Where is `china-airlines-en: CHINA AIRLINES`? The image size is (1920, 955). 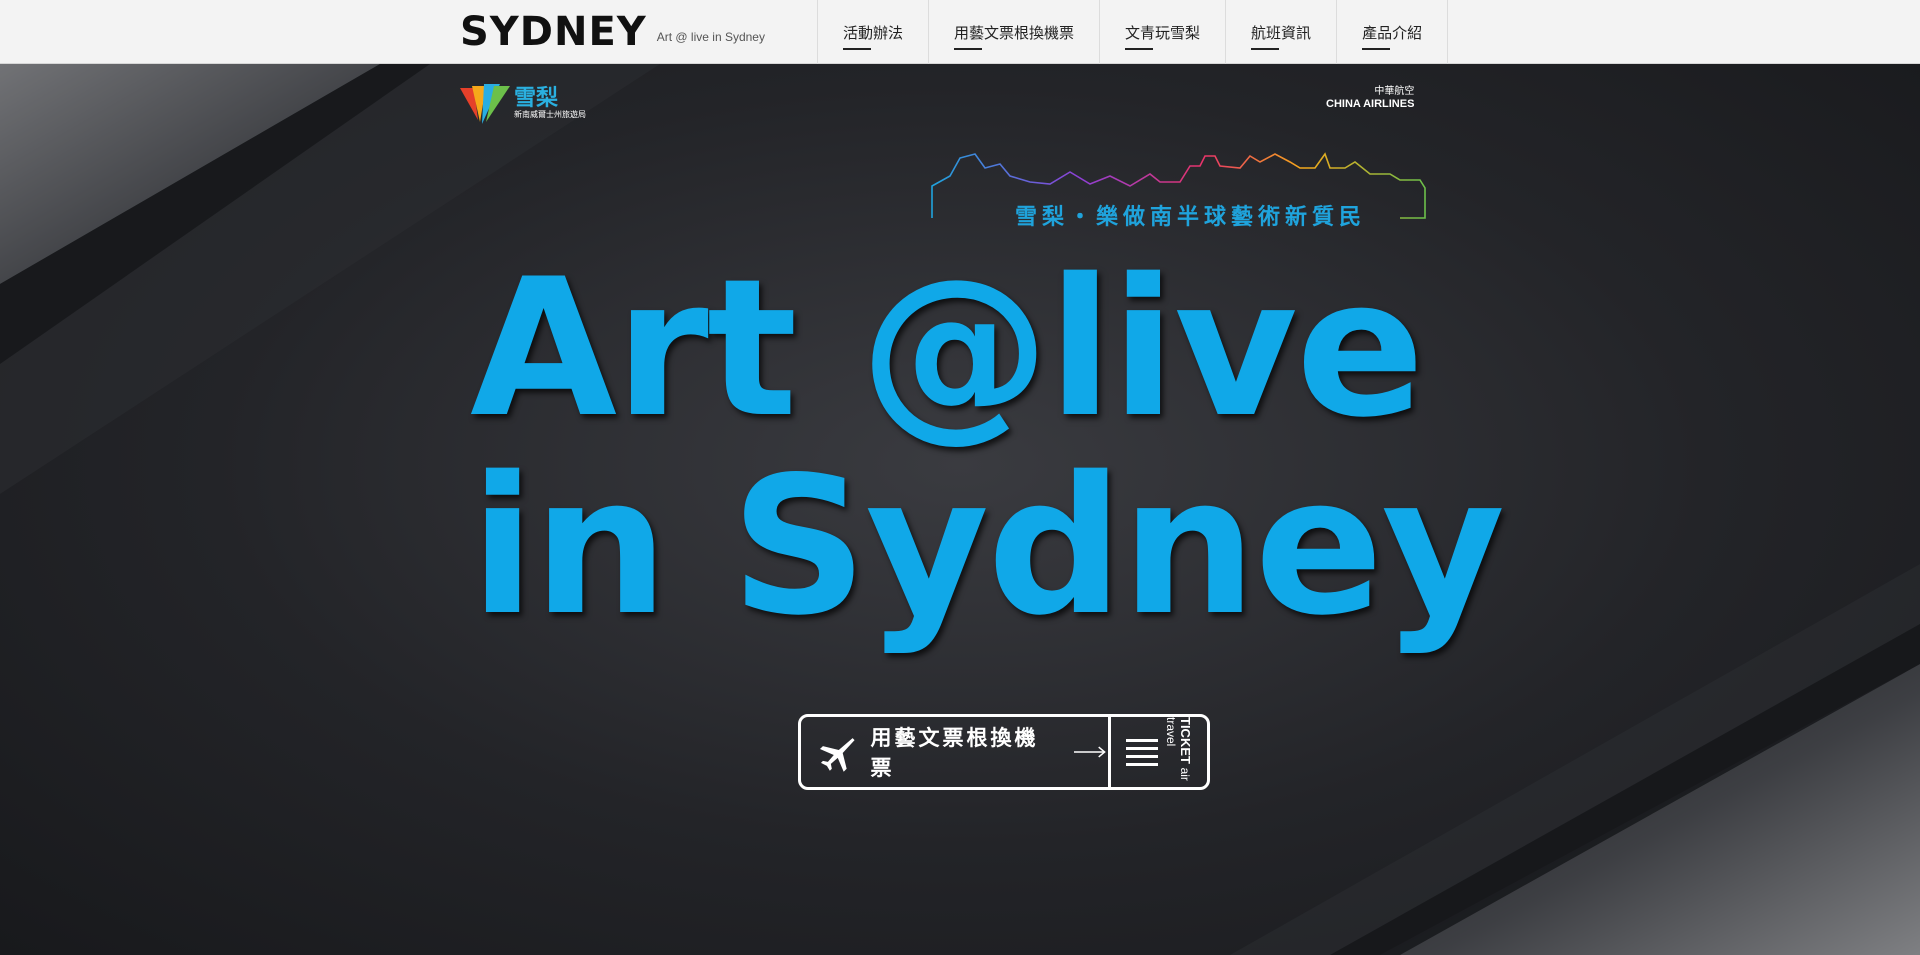 china-airlines-en: CHINA AIRLINES is located at coordinates (1370, 104).